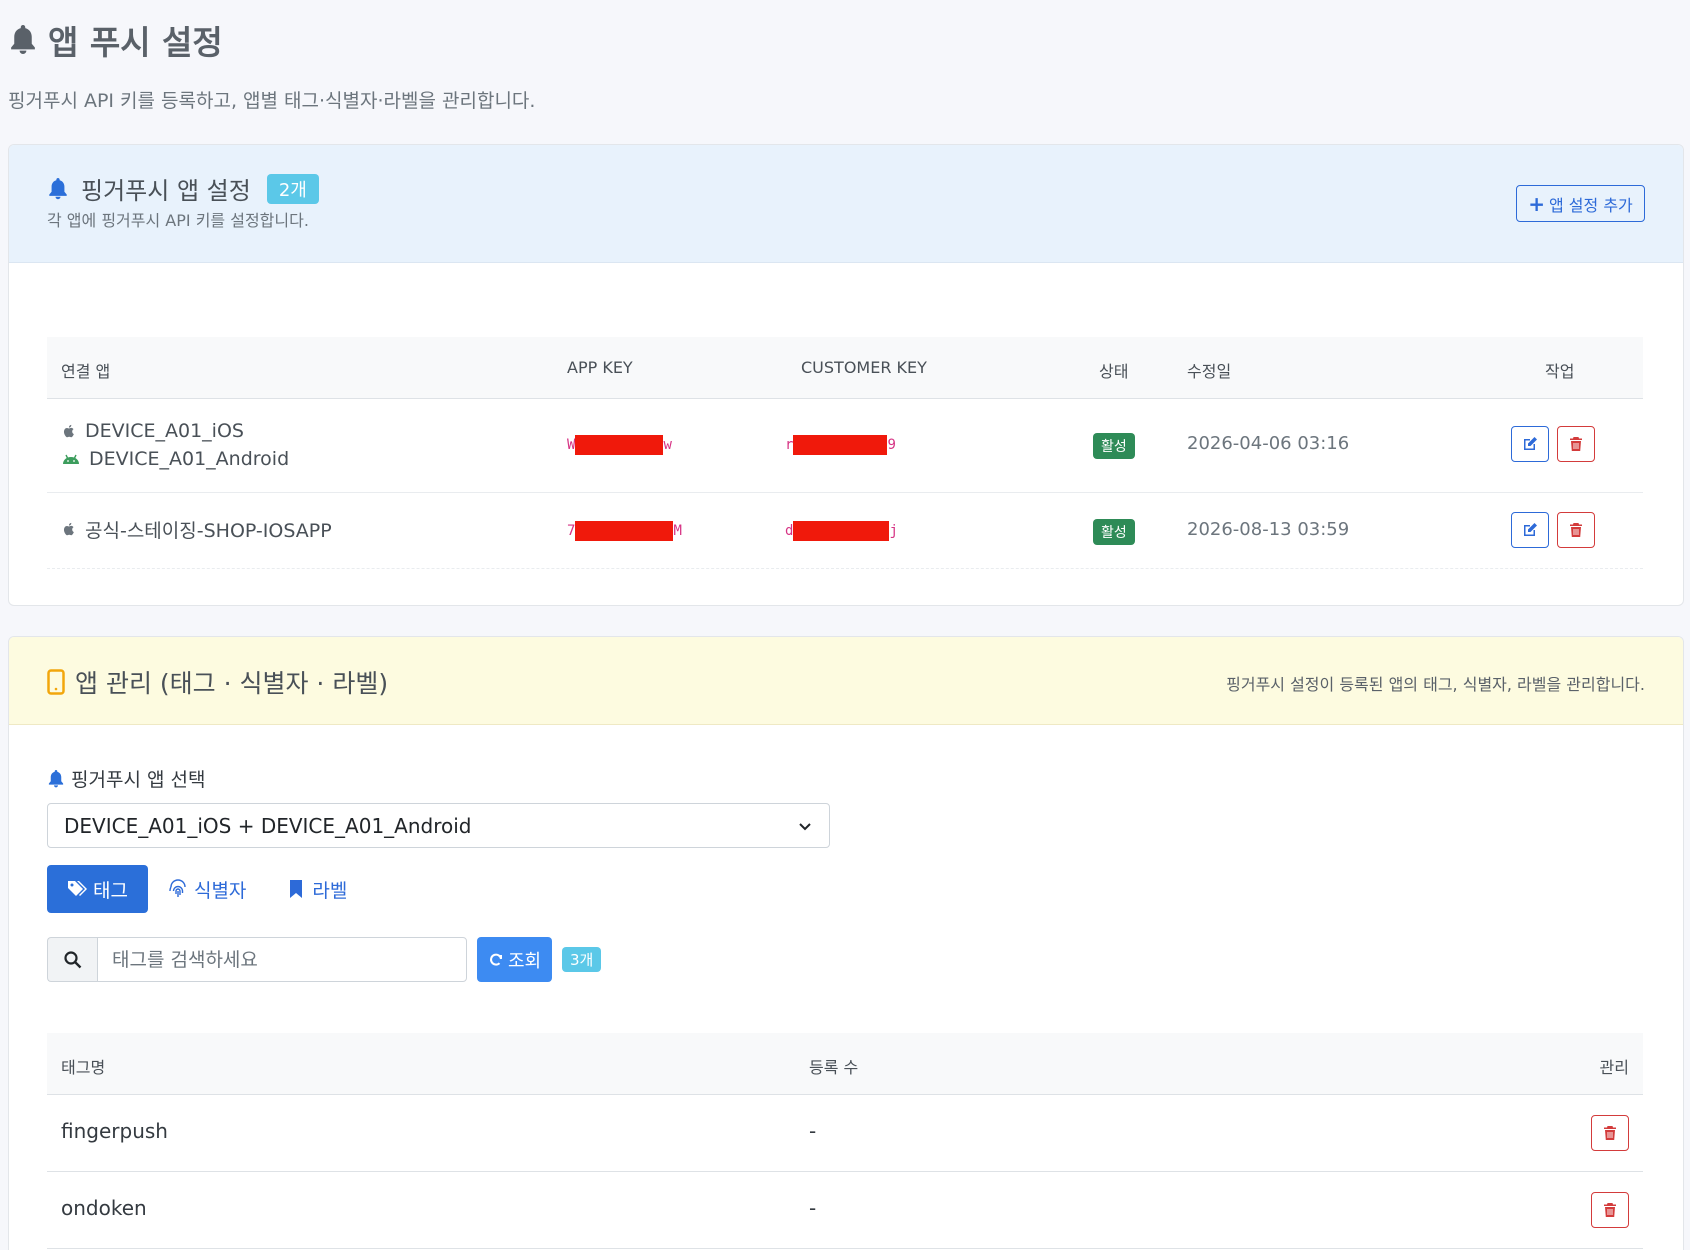 The image size is (1690, 1250). I want to click on search-icon, so click(72, 959).